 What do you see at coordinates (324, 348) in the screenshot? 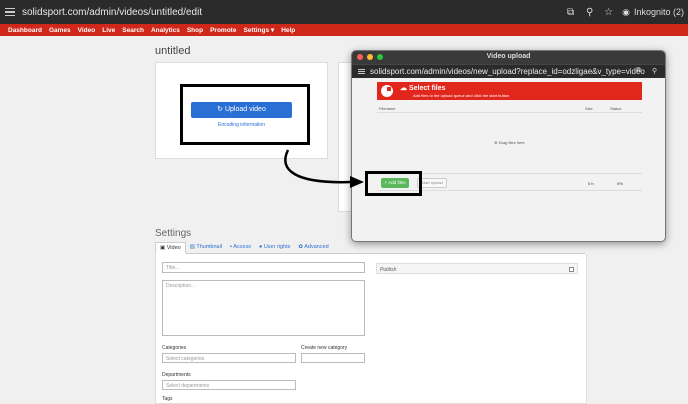
I see `new-category-label: Create new category` at bounding box center [324, 348].